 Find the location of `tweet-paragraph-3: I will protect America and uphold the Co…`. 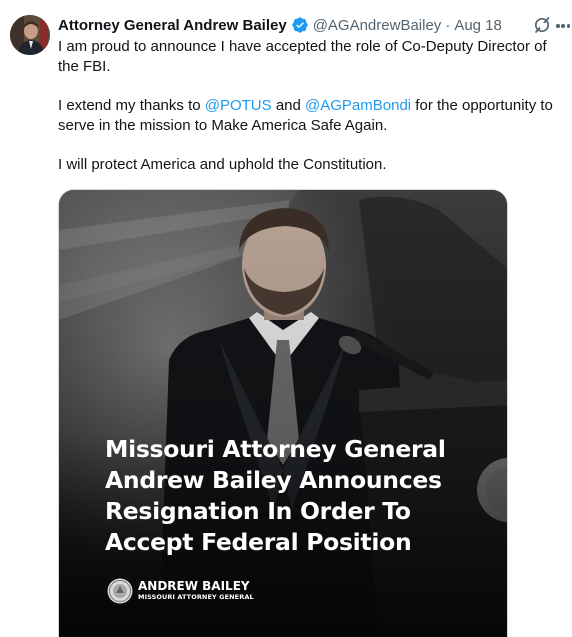

tweet-paragraph-3: I will protect America and uphold the Co… is located at coordinates (222, 164).